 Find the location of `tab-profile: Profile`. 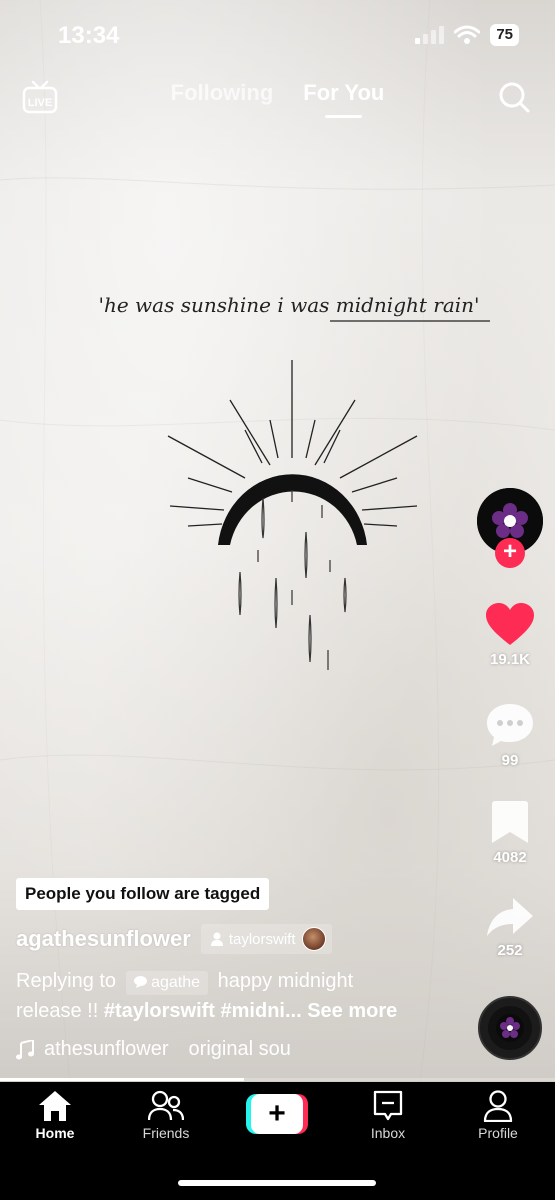

tab-profile: Profile is located at coordinates (498, 1115).